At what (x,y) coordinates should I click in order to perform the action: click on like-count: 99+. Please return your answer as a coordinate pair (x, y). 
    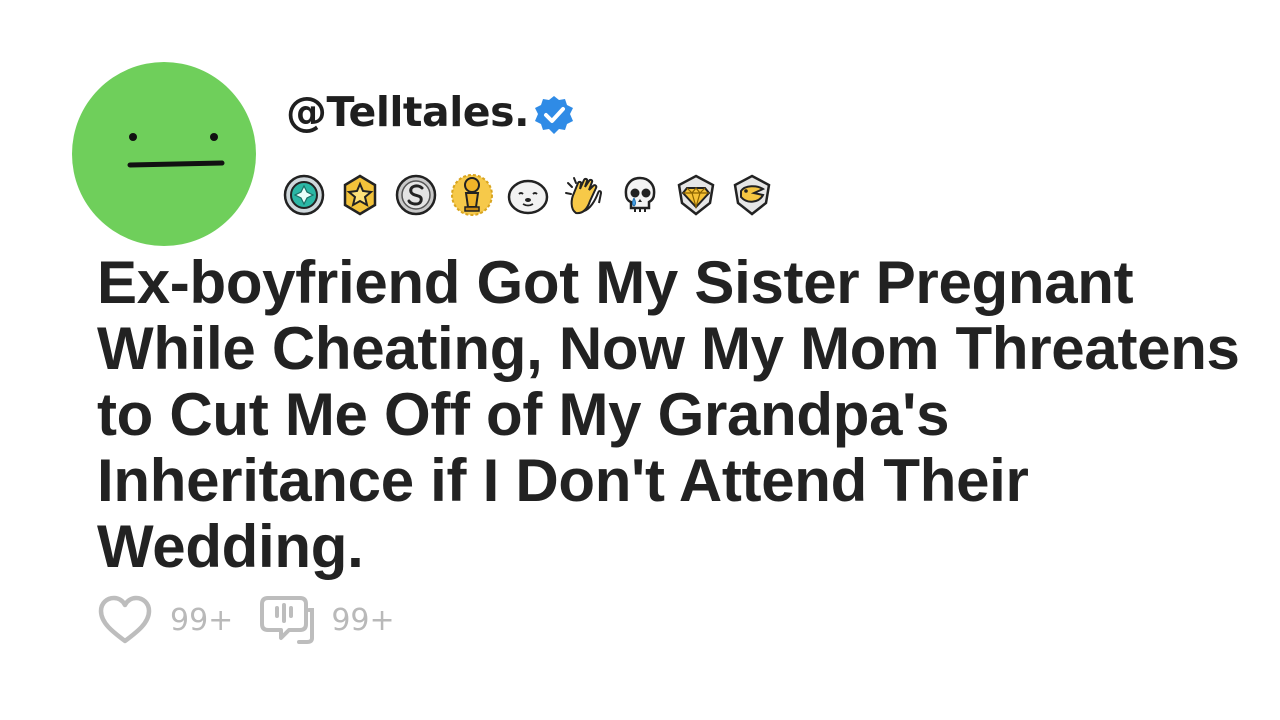
    Looking at the image, I should click on (202, 620).